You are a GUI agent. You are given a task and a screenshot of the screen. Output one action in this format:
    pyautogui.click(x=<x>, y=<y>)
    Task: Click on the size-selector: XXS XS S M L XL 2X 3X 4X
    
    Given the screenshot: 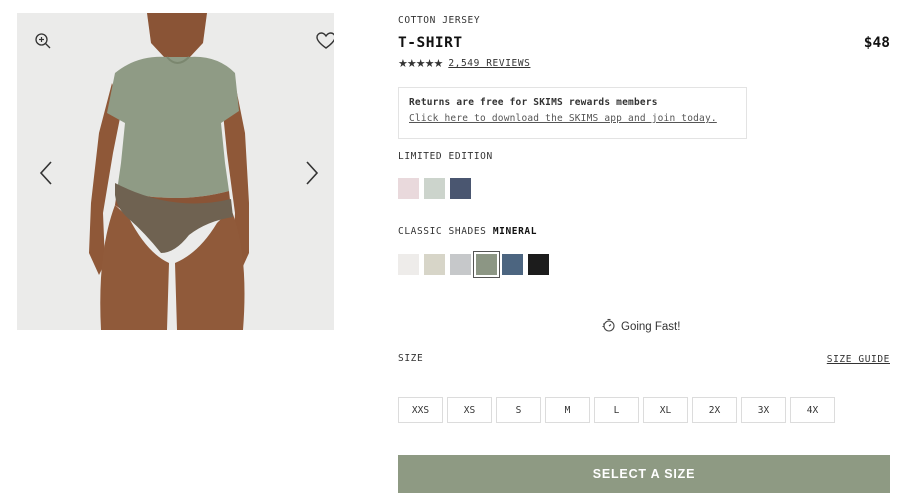 What is the action you would take?
    pyautogui.click(x=616, y=410)
    